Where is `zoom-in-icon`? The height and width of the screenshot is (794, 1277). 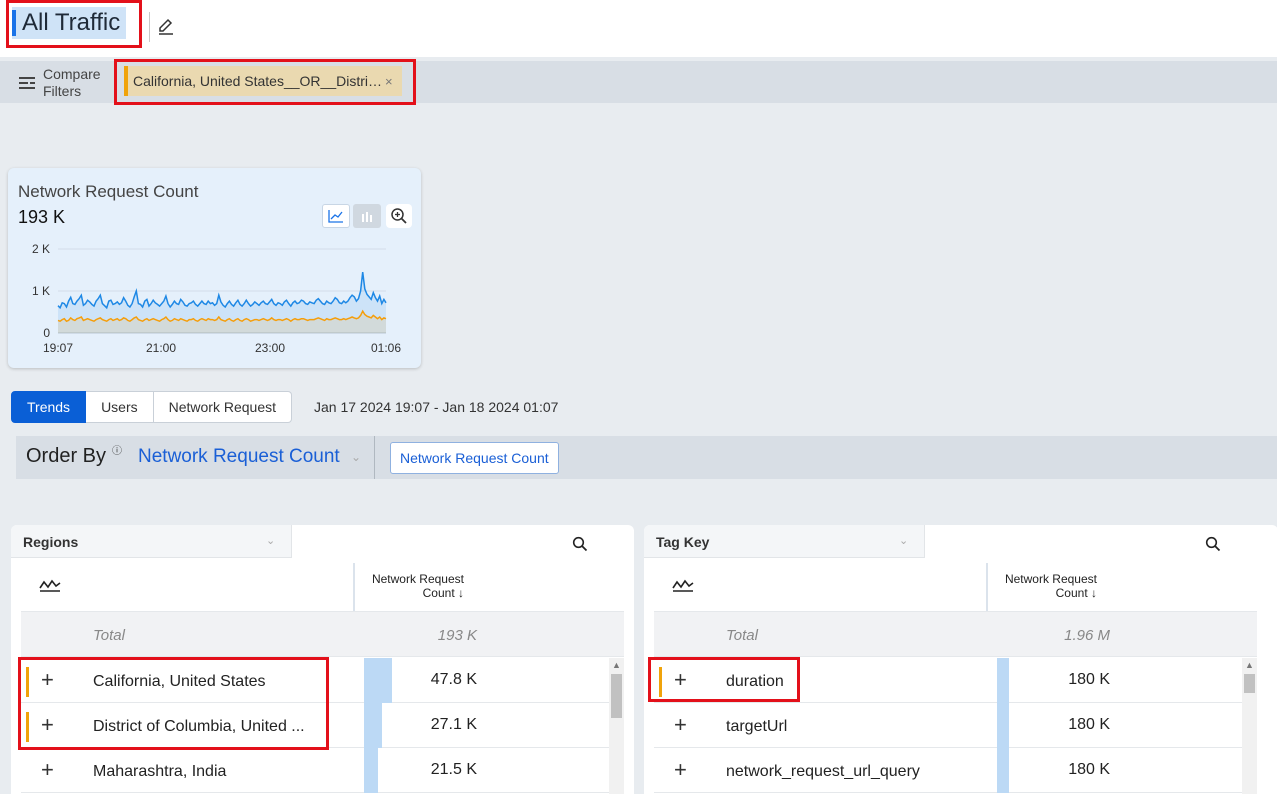 zoom-in-icon is located at coordinates (399, 216).